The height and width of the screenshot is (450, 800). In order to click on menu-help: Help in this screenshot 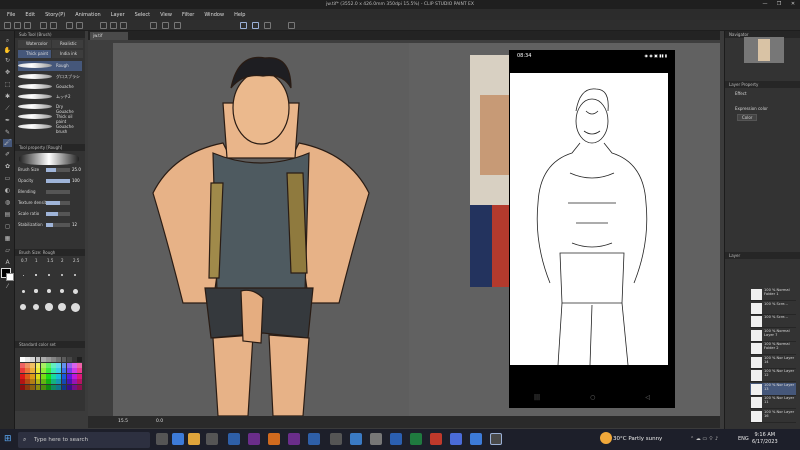, I will do `click(239, 15)`.